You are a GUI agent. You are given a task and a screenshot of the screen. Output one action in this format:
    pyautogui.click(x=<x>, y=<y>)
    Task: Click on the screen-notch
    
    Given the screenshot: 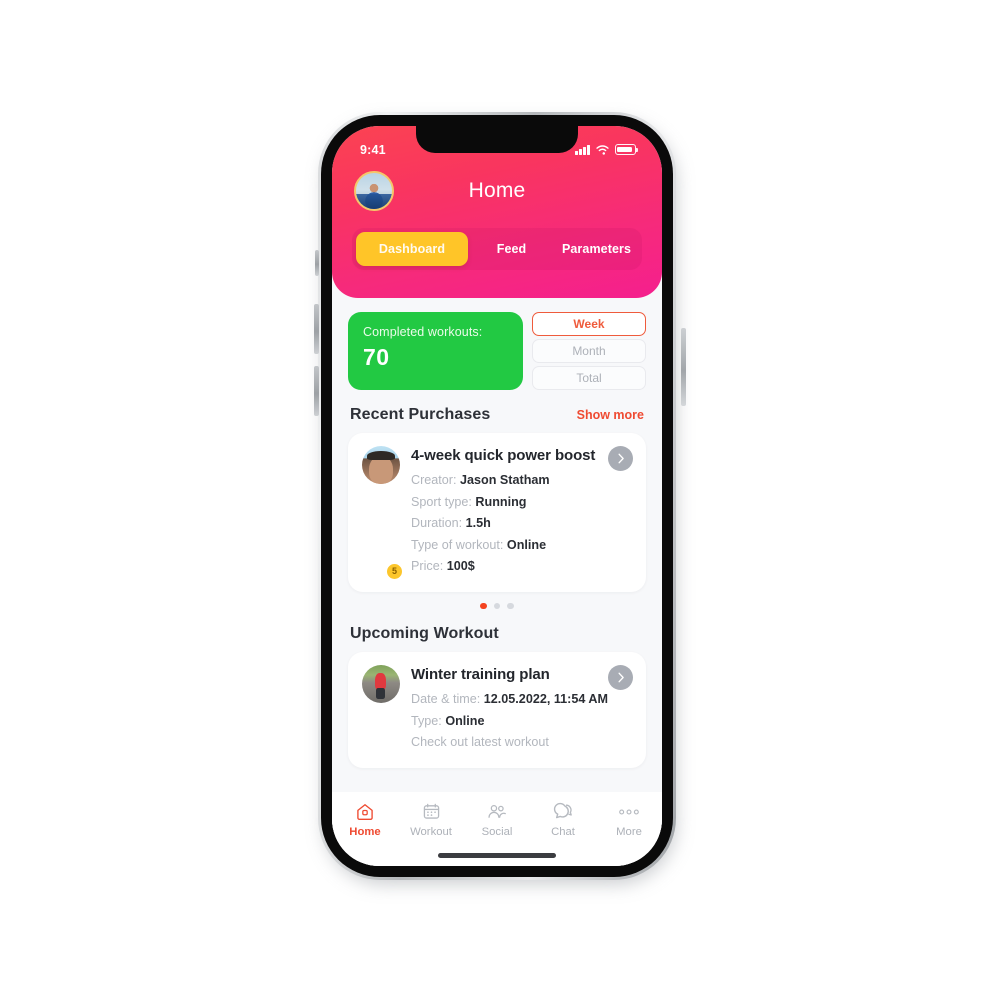 What is the action you would take?
    pyautogui.click(x=497, y=139)
    